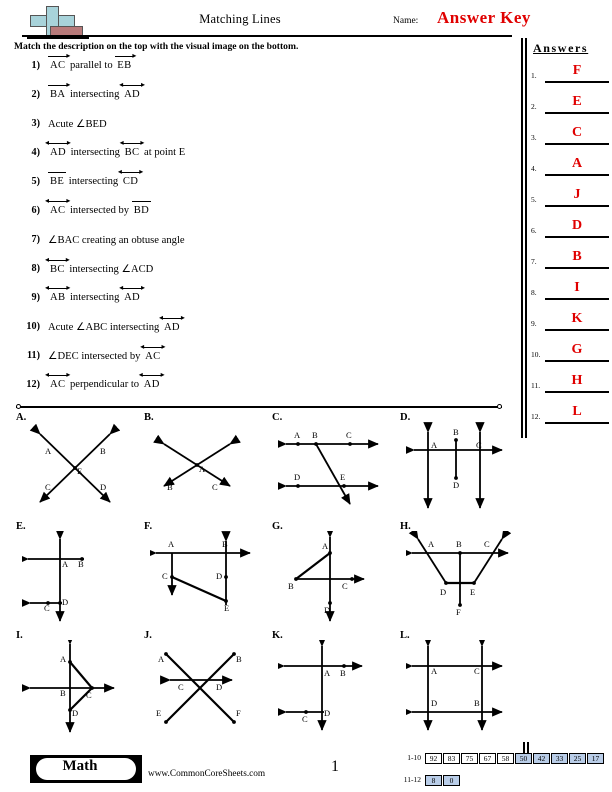 The width and height of the screenshot is (612, 792). I want to click on point-label: A, so click(434, 445).